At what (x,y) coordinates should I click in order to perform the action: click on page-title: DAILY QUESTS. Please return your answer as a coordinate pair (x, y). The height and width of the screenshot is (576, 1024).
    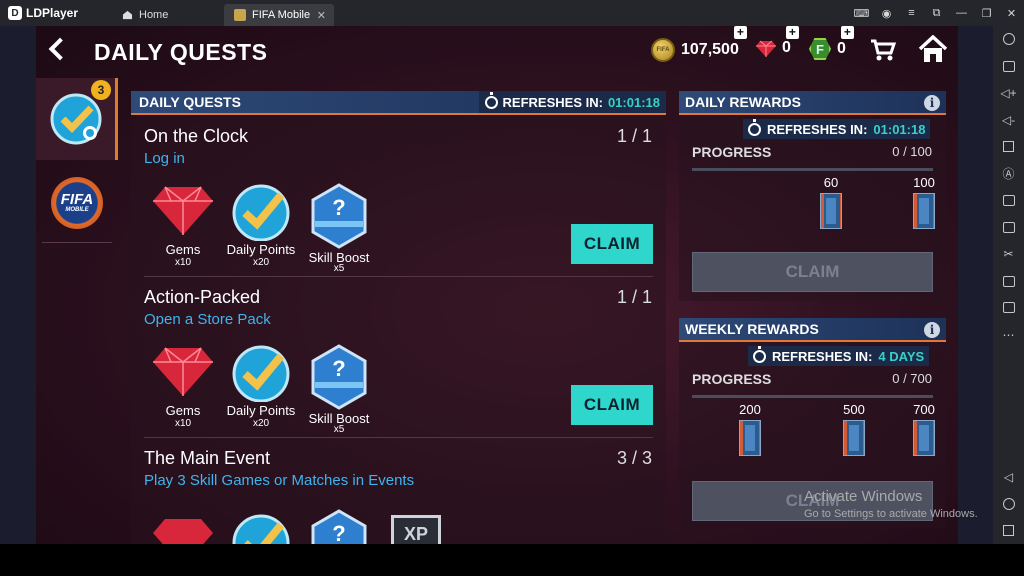
    Looking at the image, I should click on (181, 52).